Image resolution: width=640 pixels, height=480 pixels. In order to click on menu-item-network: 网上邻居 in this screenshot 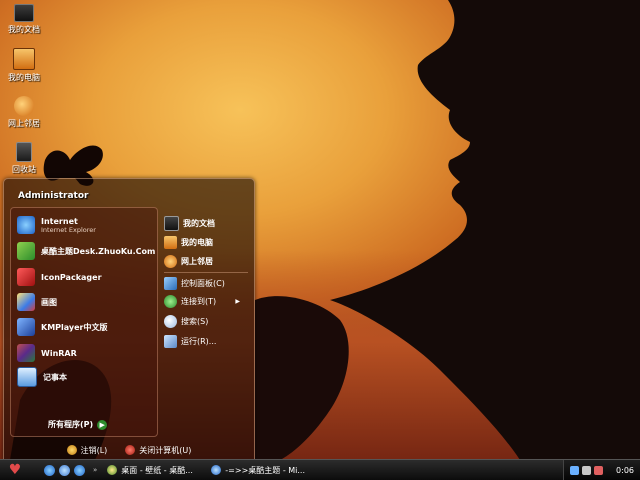, I will do `click(207, 261)`.